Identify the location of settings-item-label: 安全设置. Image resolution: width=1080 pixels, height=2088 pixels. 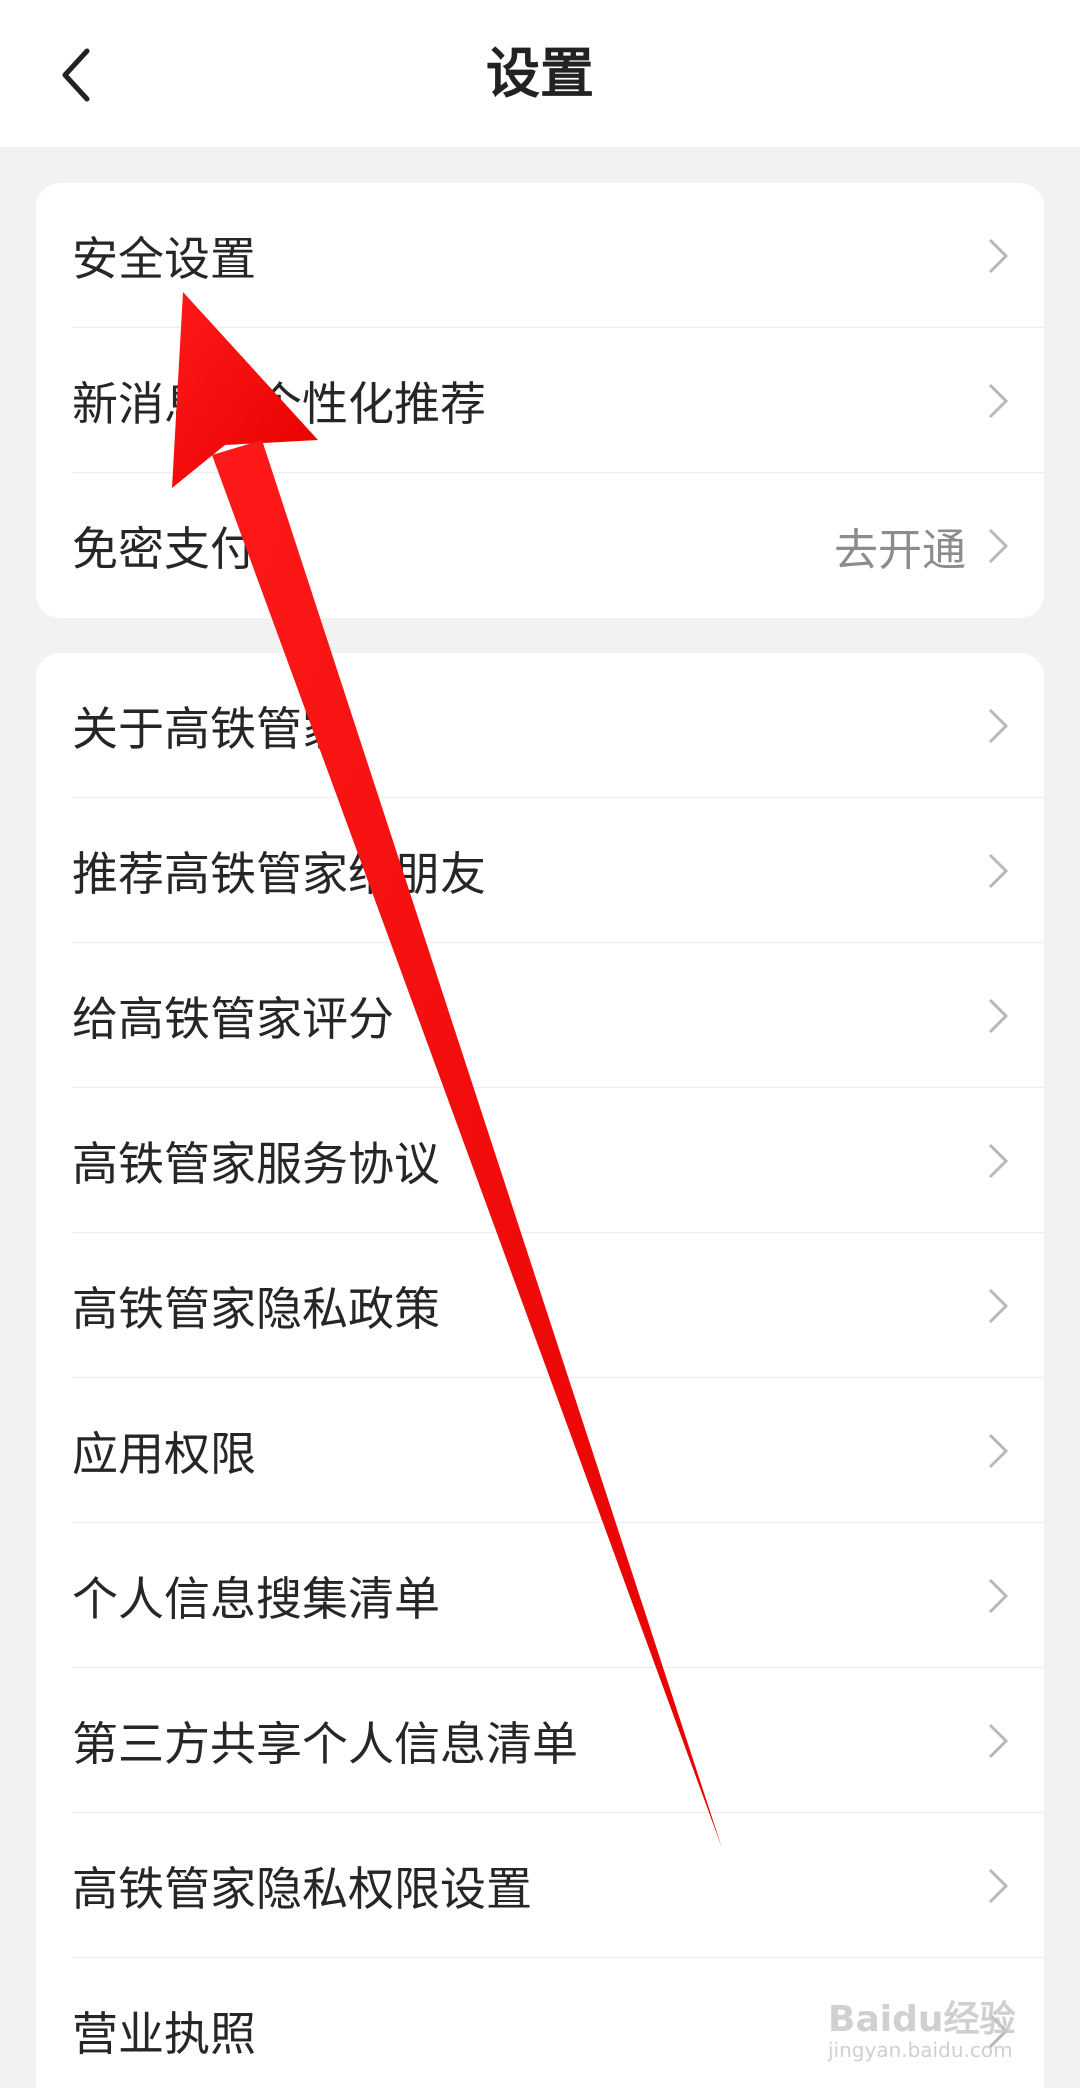
(164, 258).